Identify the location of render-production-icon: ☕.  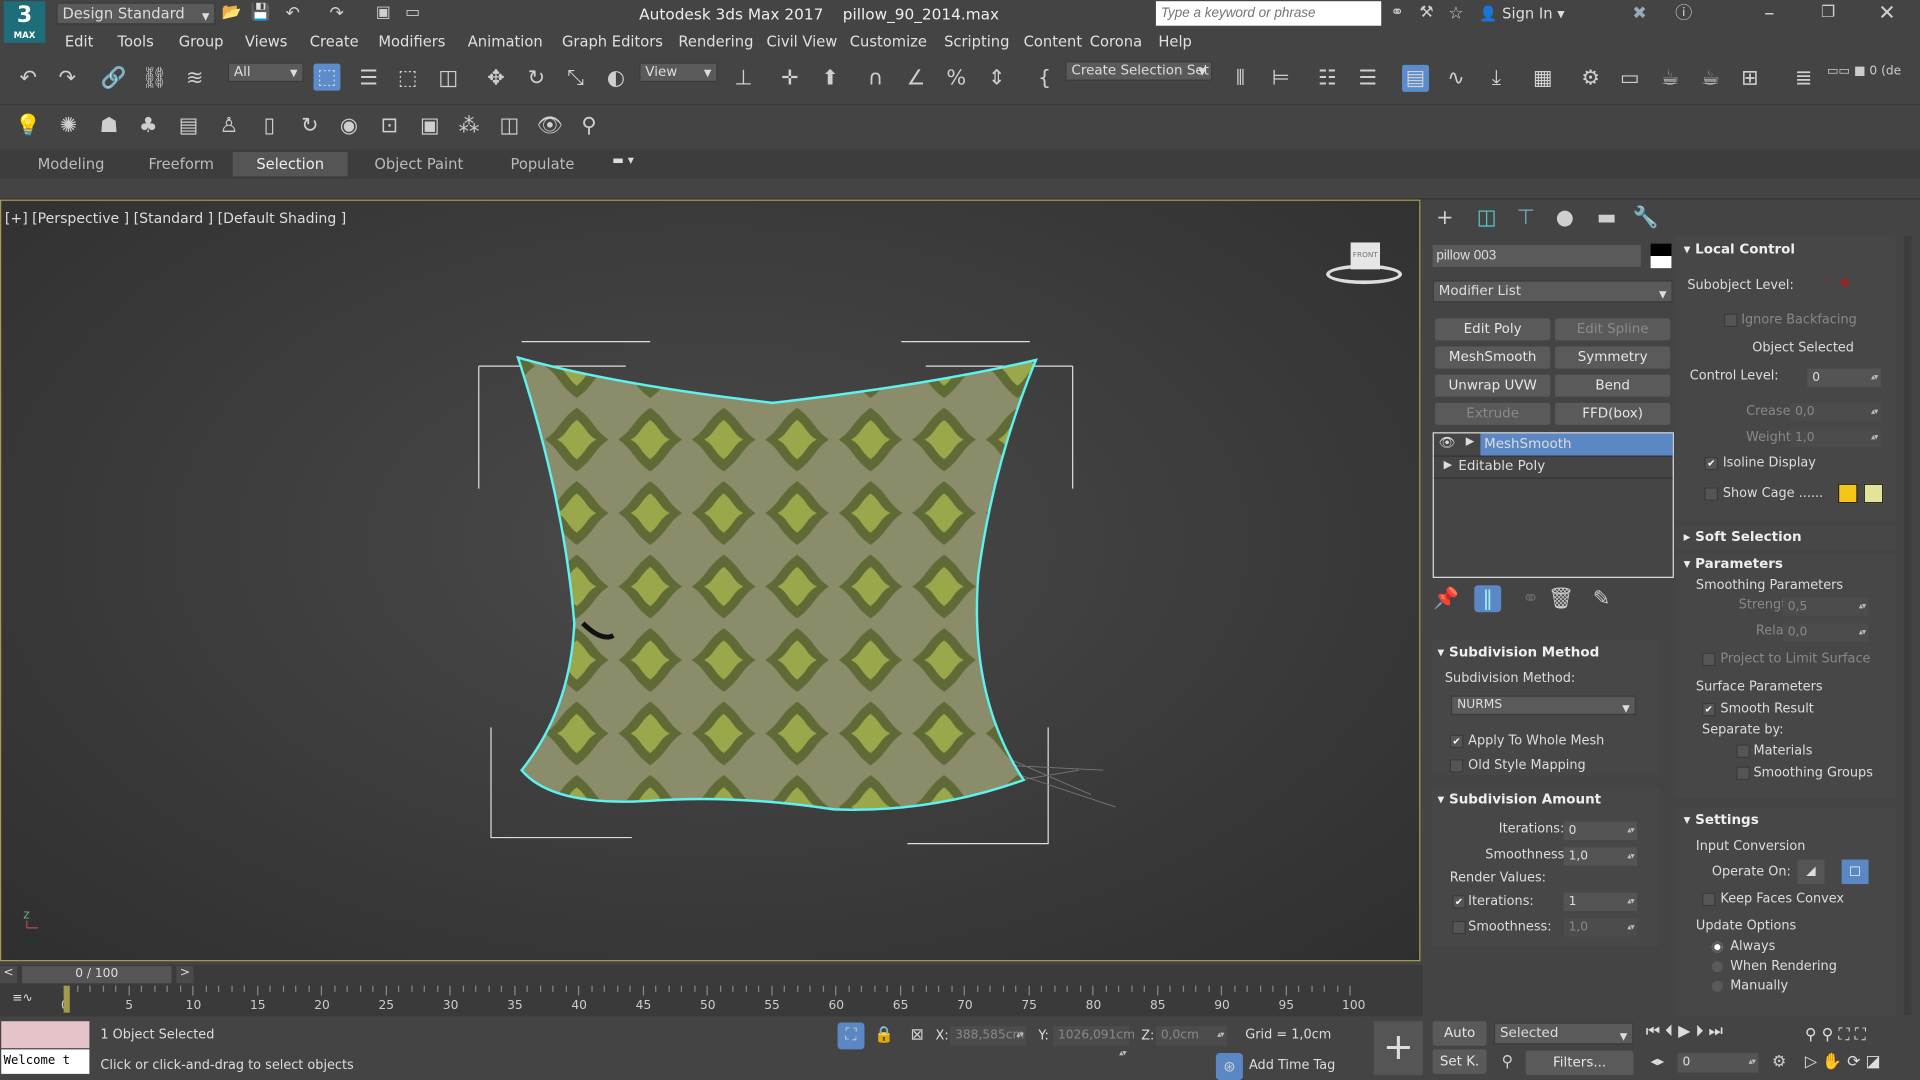
(1670, 78).